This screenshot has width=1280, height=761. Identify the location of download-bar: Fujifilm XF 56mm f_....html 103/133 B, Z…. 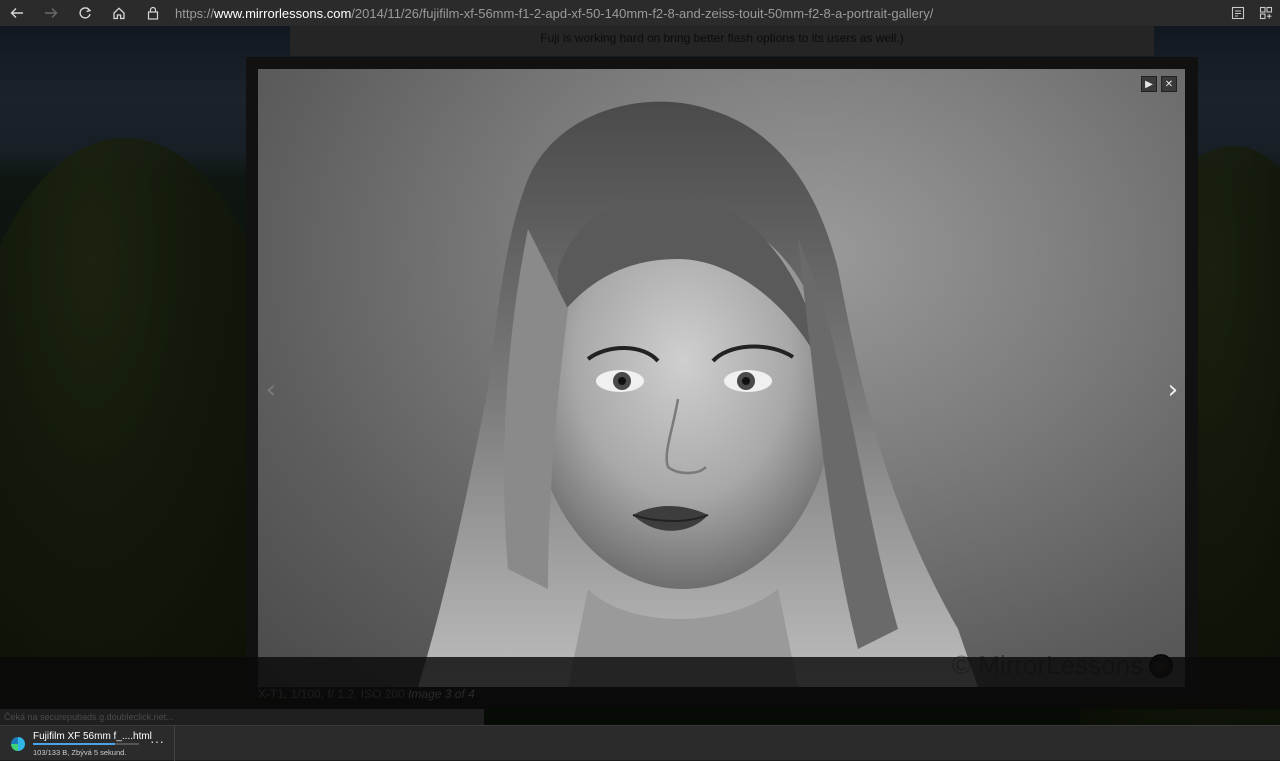
(640, 743).